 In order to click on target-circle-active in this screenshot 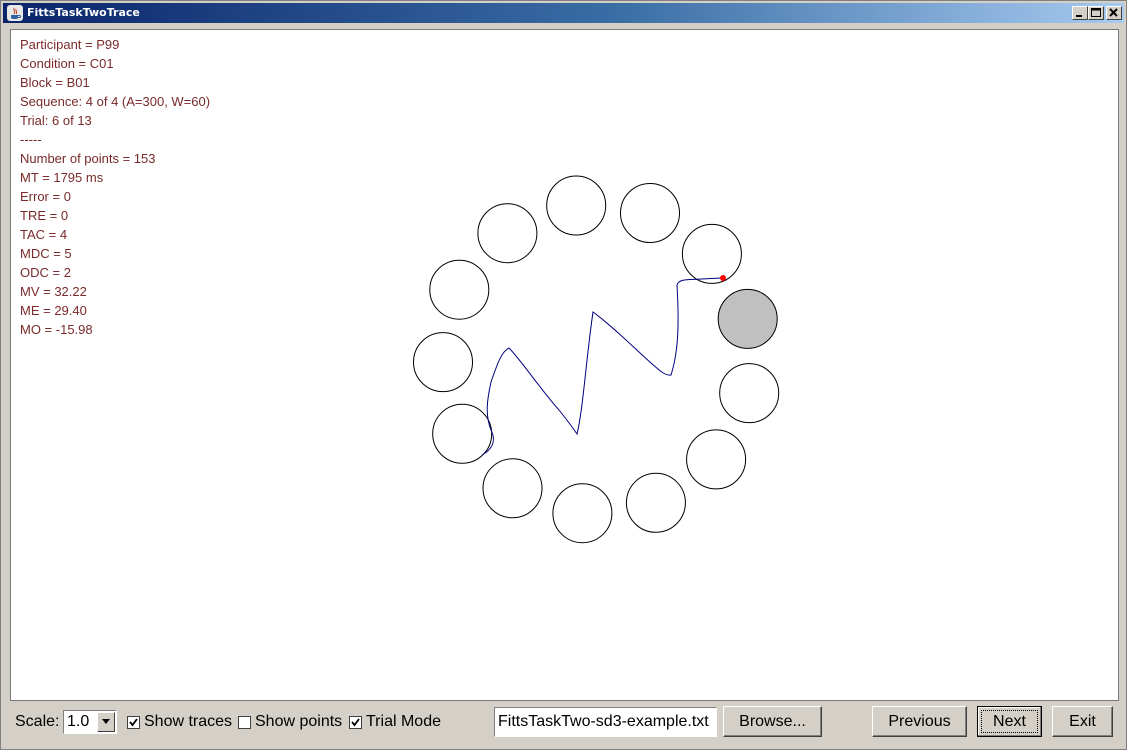, I will do `click(747, 318)`.